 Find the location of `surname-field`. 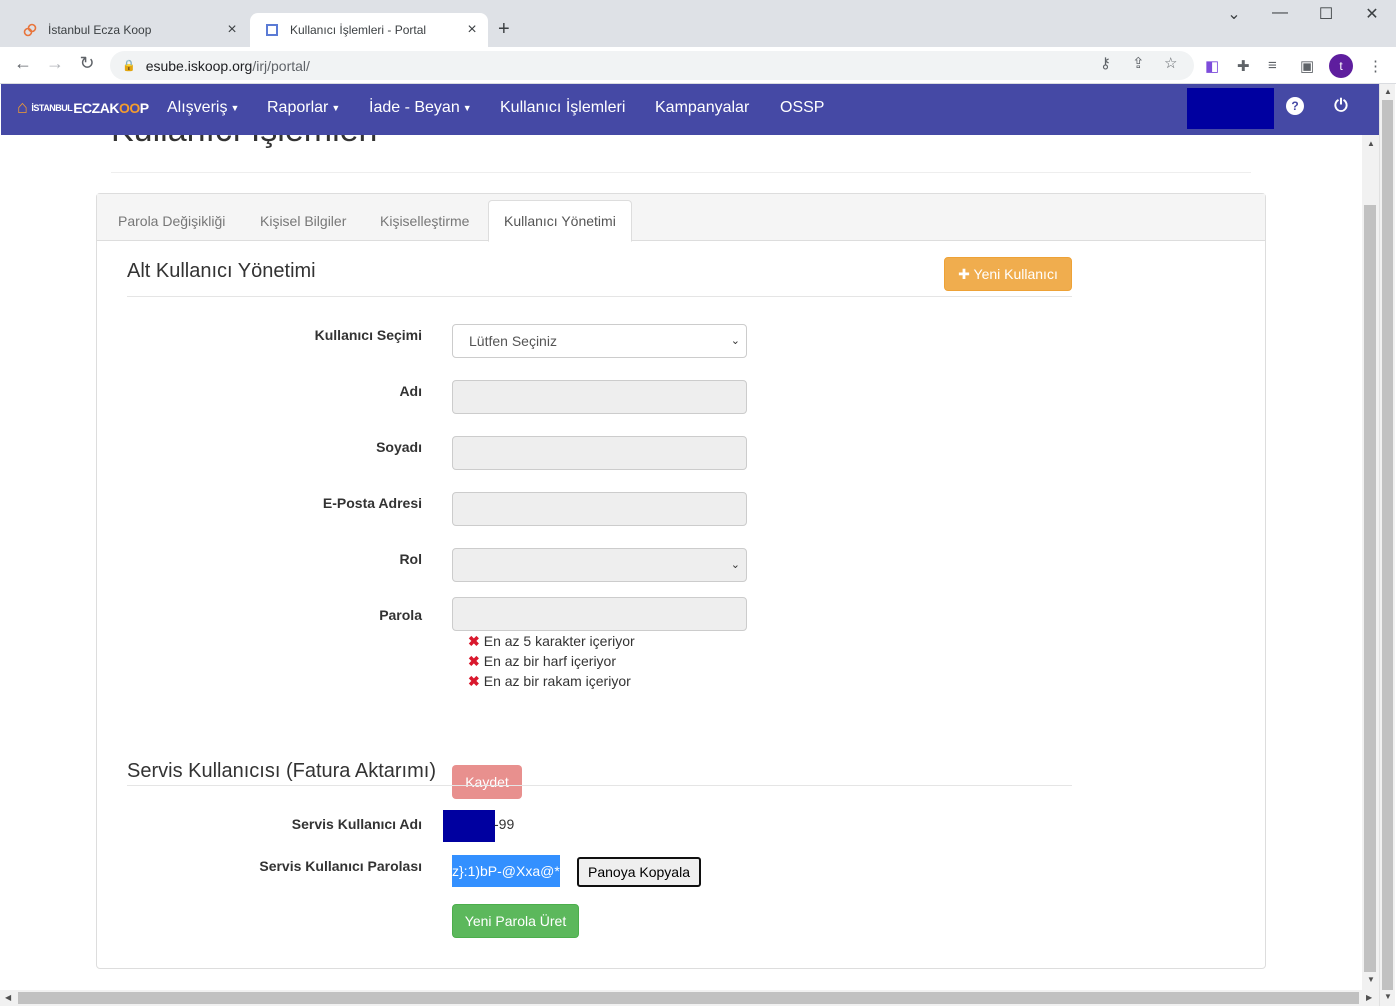

surname-field is located at coordinates (599, 453).